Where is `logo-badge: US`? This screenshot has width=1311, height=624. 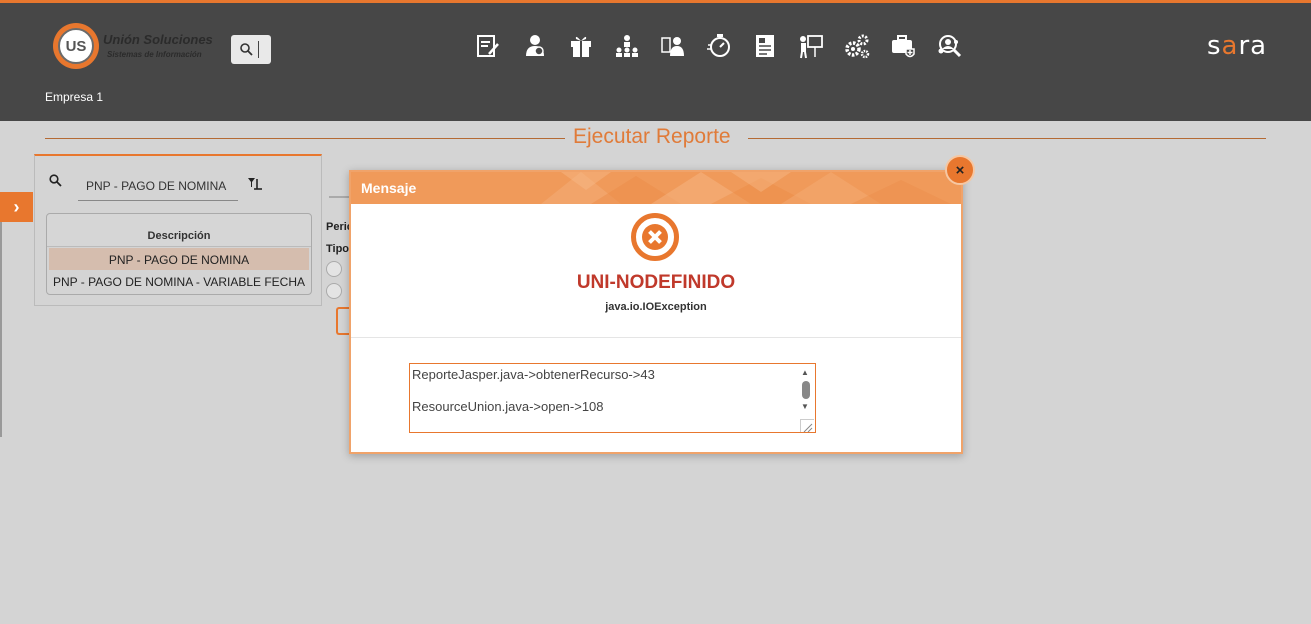
logo-badge: US is located at coordinates (76, 46).